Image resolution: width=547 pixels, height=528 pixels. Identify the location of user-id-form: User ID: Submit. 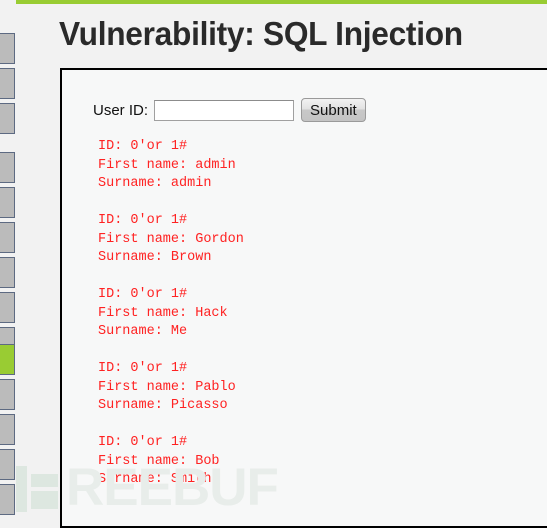
(229, 110).